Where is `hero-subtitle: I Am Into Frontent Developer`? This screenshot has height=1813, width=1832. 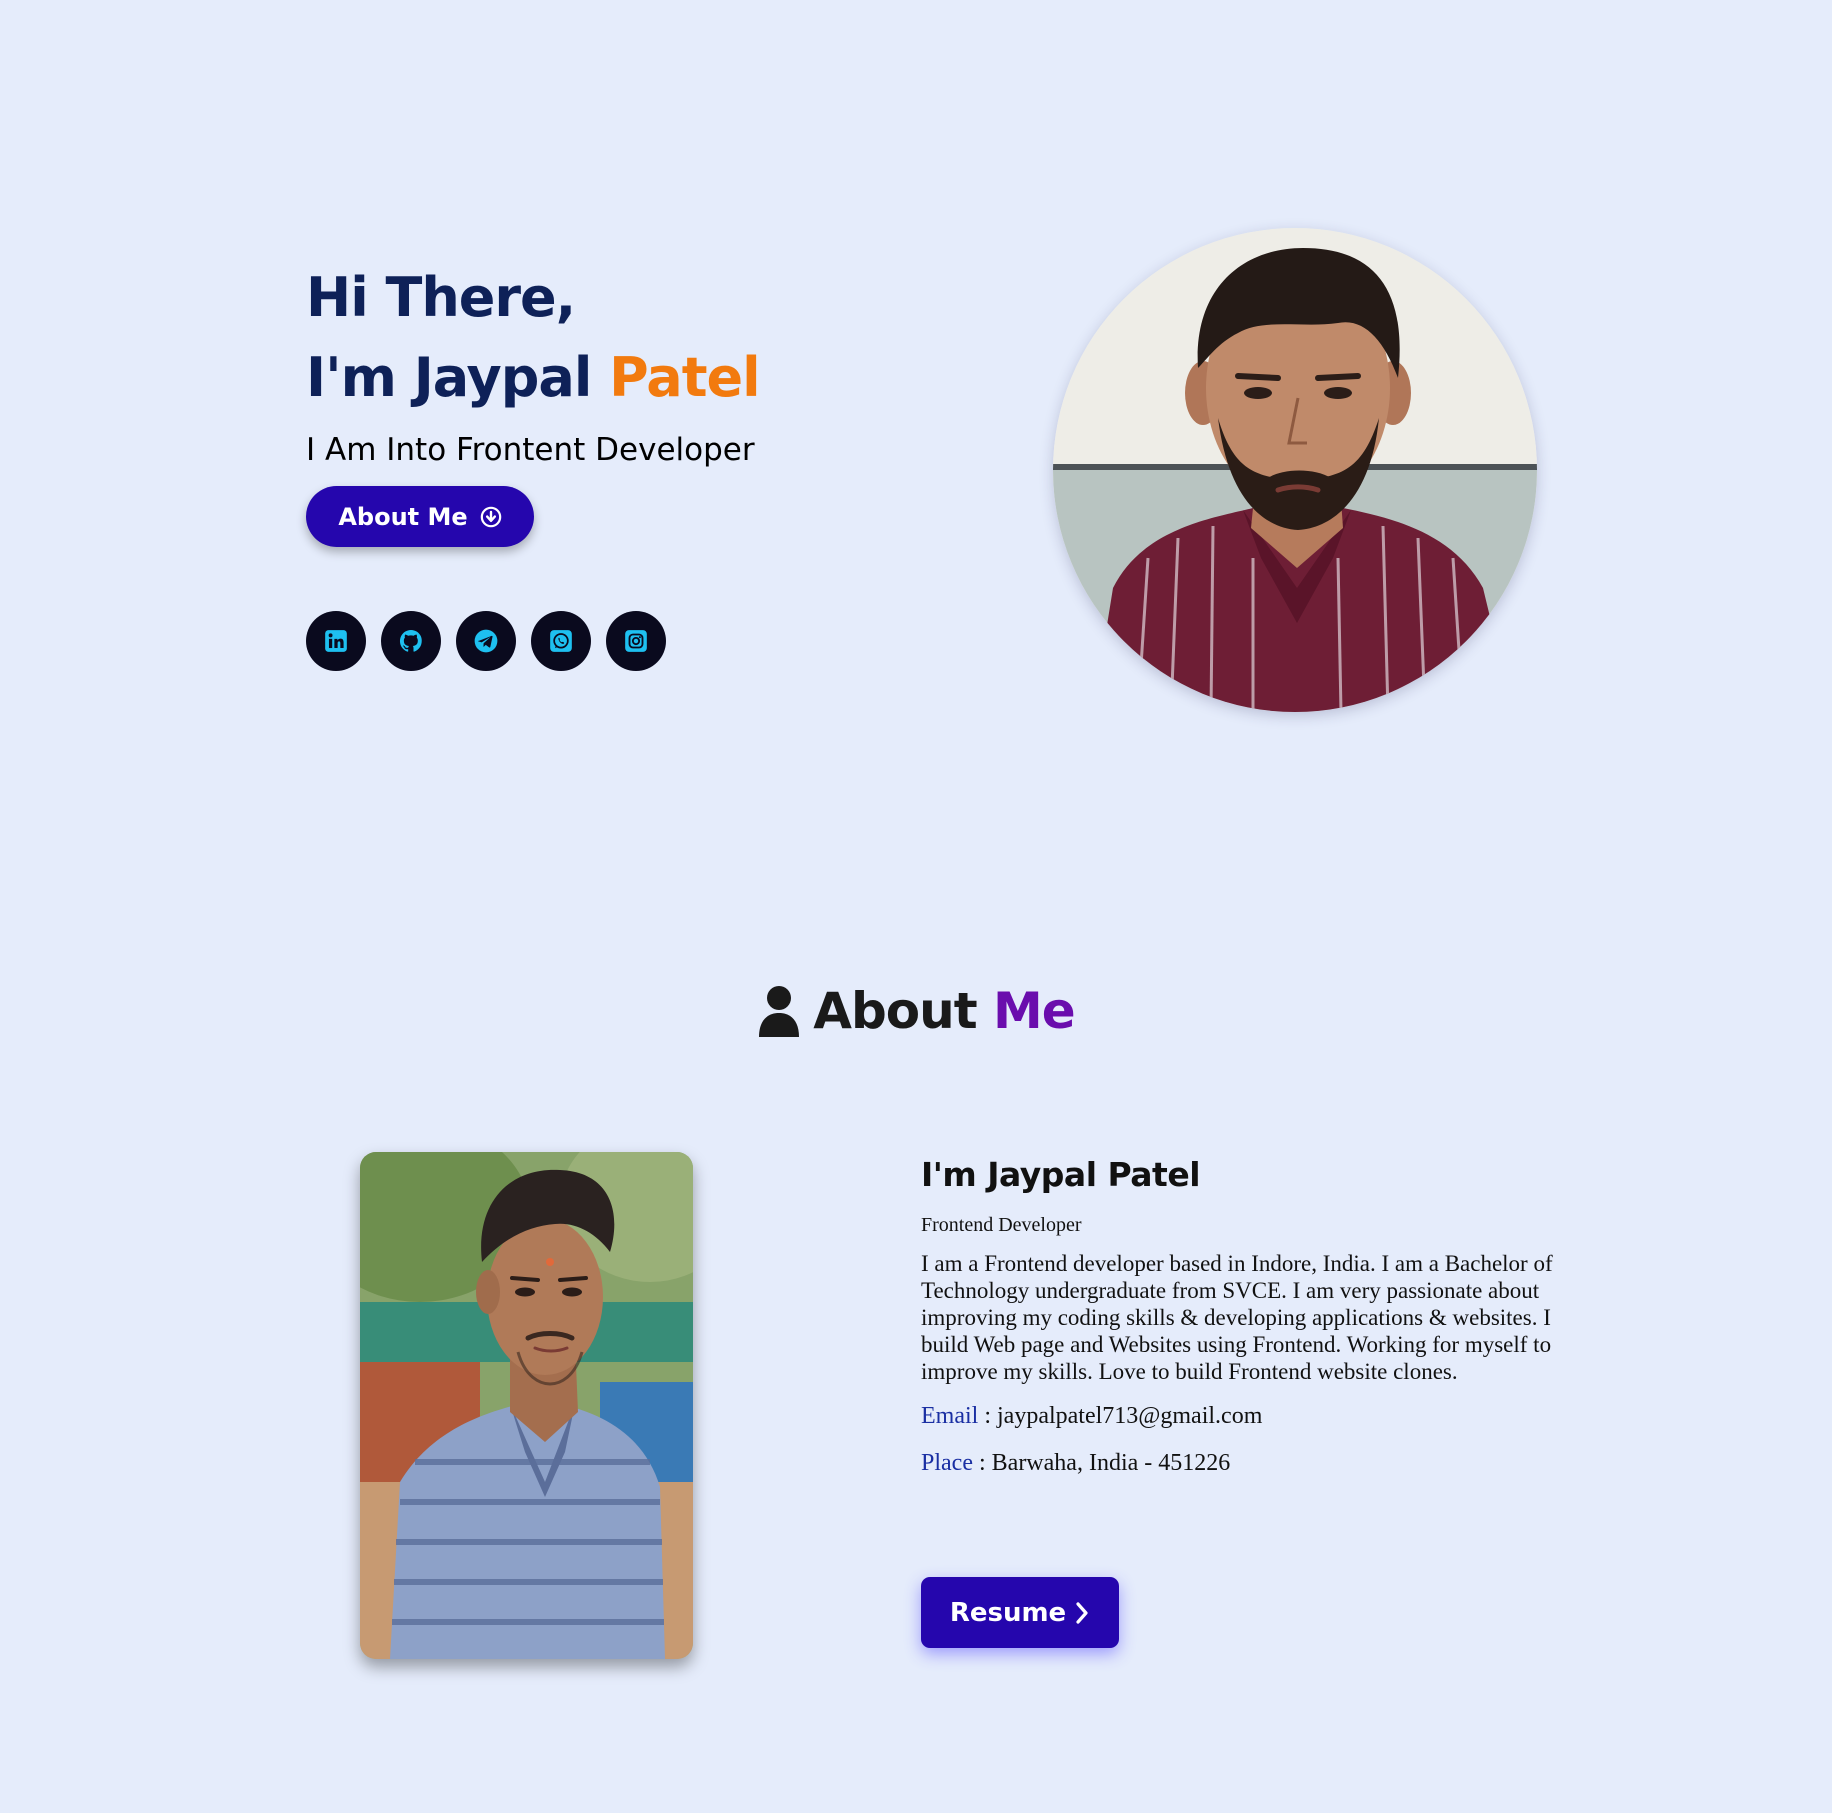 hero-subtitle: I Am Into Frontent Developer is located at coordinates (530, 450).